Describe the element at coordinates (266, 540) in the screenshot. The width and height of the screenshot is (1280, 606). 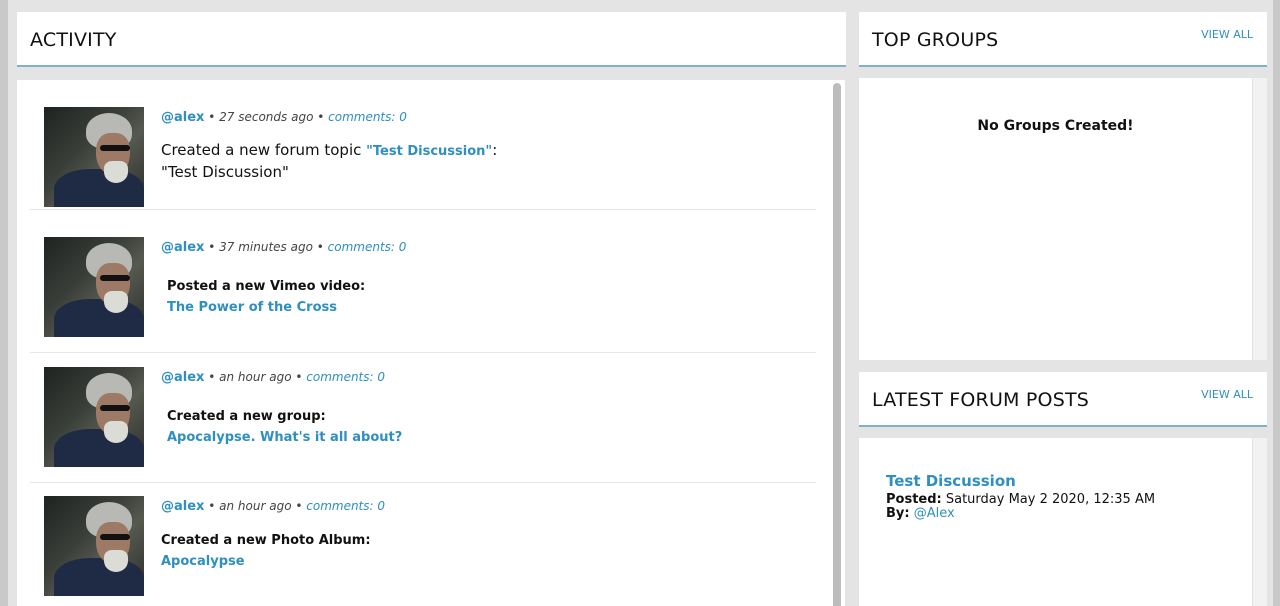
I see `activity-title: Created a new Photo Album:` at that location.